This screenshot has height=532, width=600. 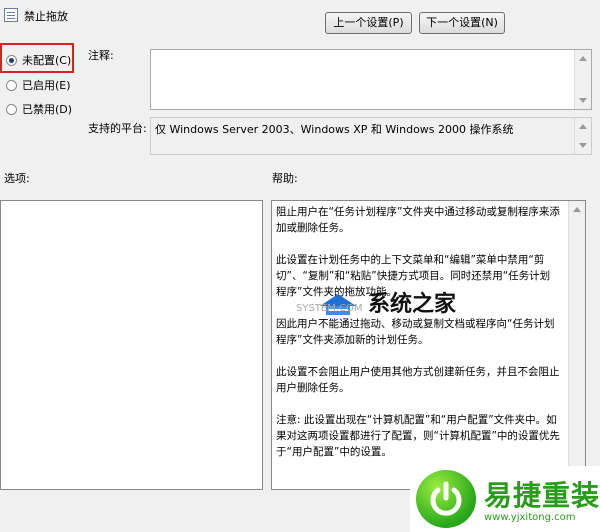 What do you see at coordinates (47, 60) in the screenshot?
I see `radio-label: 未配置(C)` at bounding box center [47, 60].